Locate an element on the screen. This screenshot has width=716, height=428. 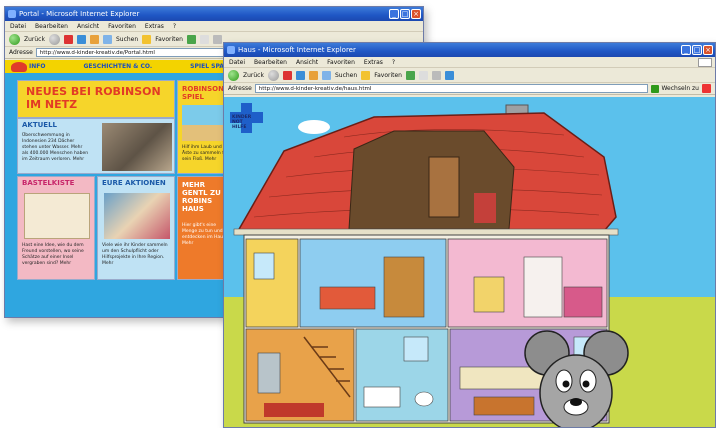
news-banner: NEUES BEI ROBINSON IM NETZ is located at coordinates (96, 99).